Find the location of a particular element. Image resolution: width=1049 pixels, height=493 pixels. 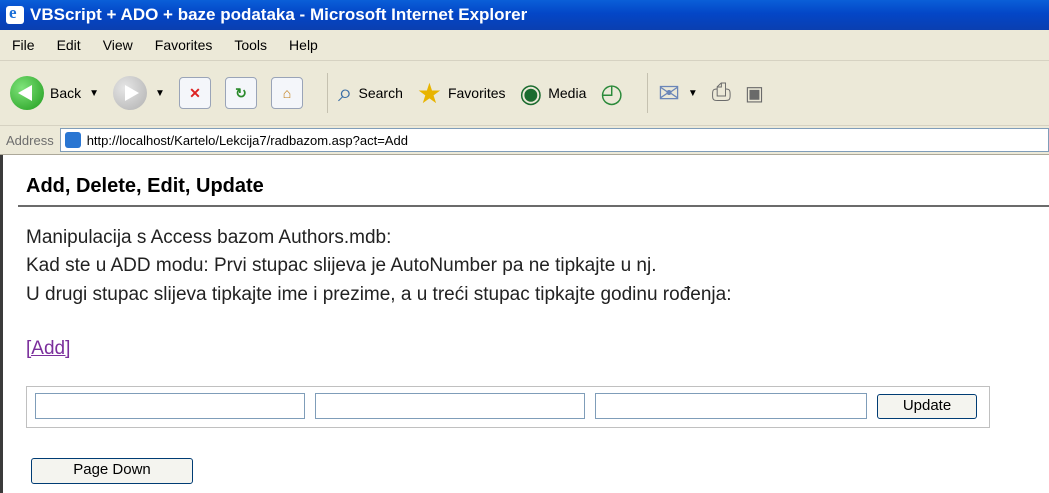

autonumber-field is located at coordinates (170, 406).